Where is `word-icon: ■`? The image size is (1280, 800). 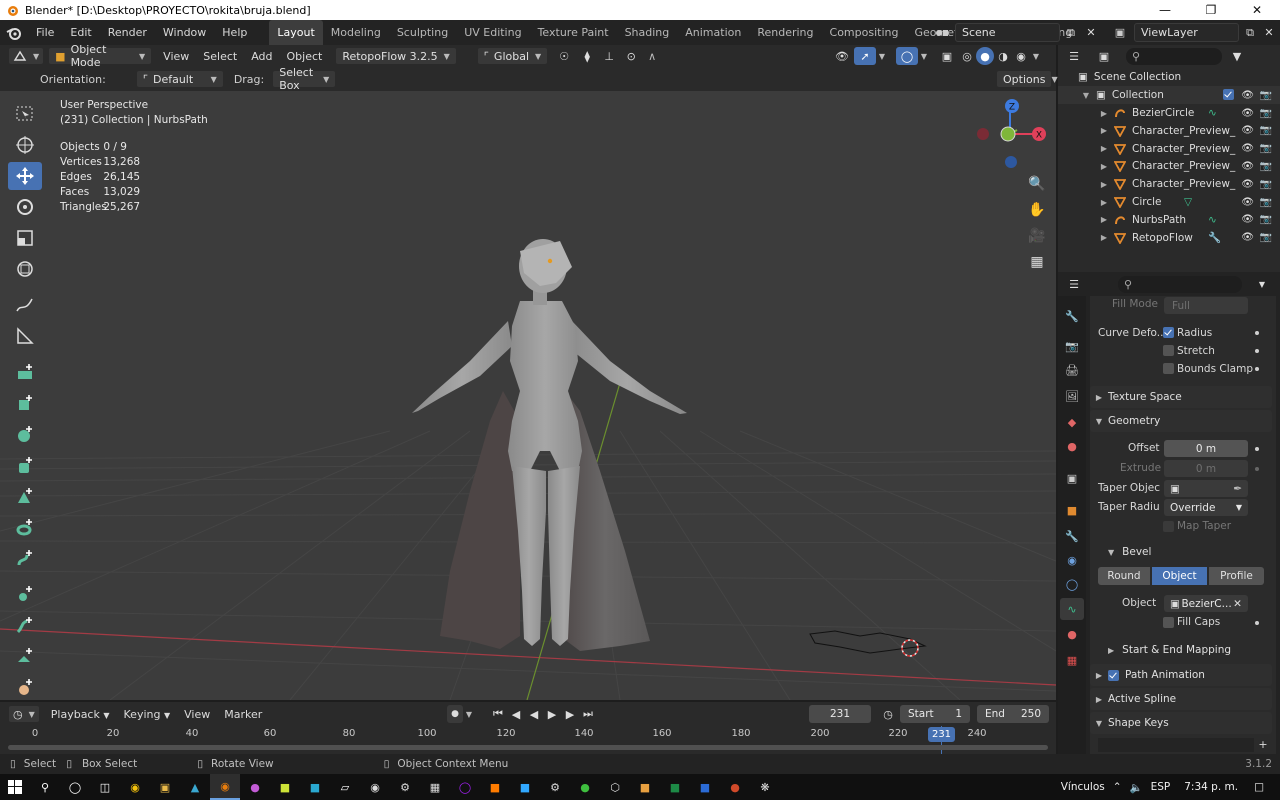 word-icon: ■ is located at coordinates (705, 787).